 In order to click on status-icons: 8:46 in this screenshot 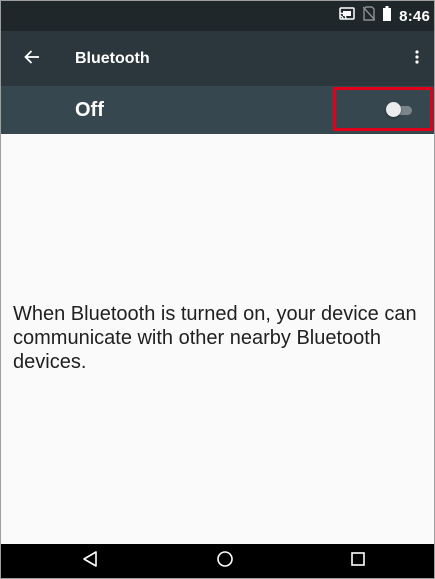, I will do `click(384, 16)`.